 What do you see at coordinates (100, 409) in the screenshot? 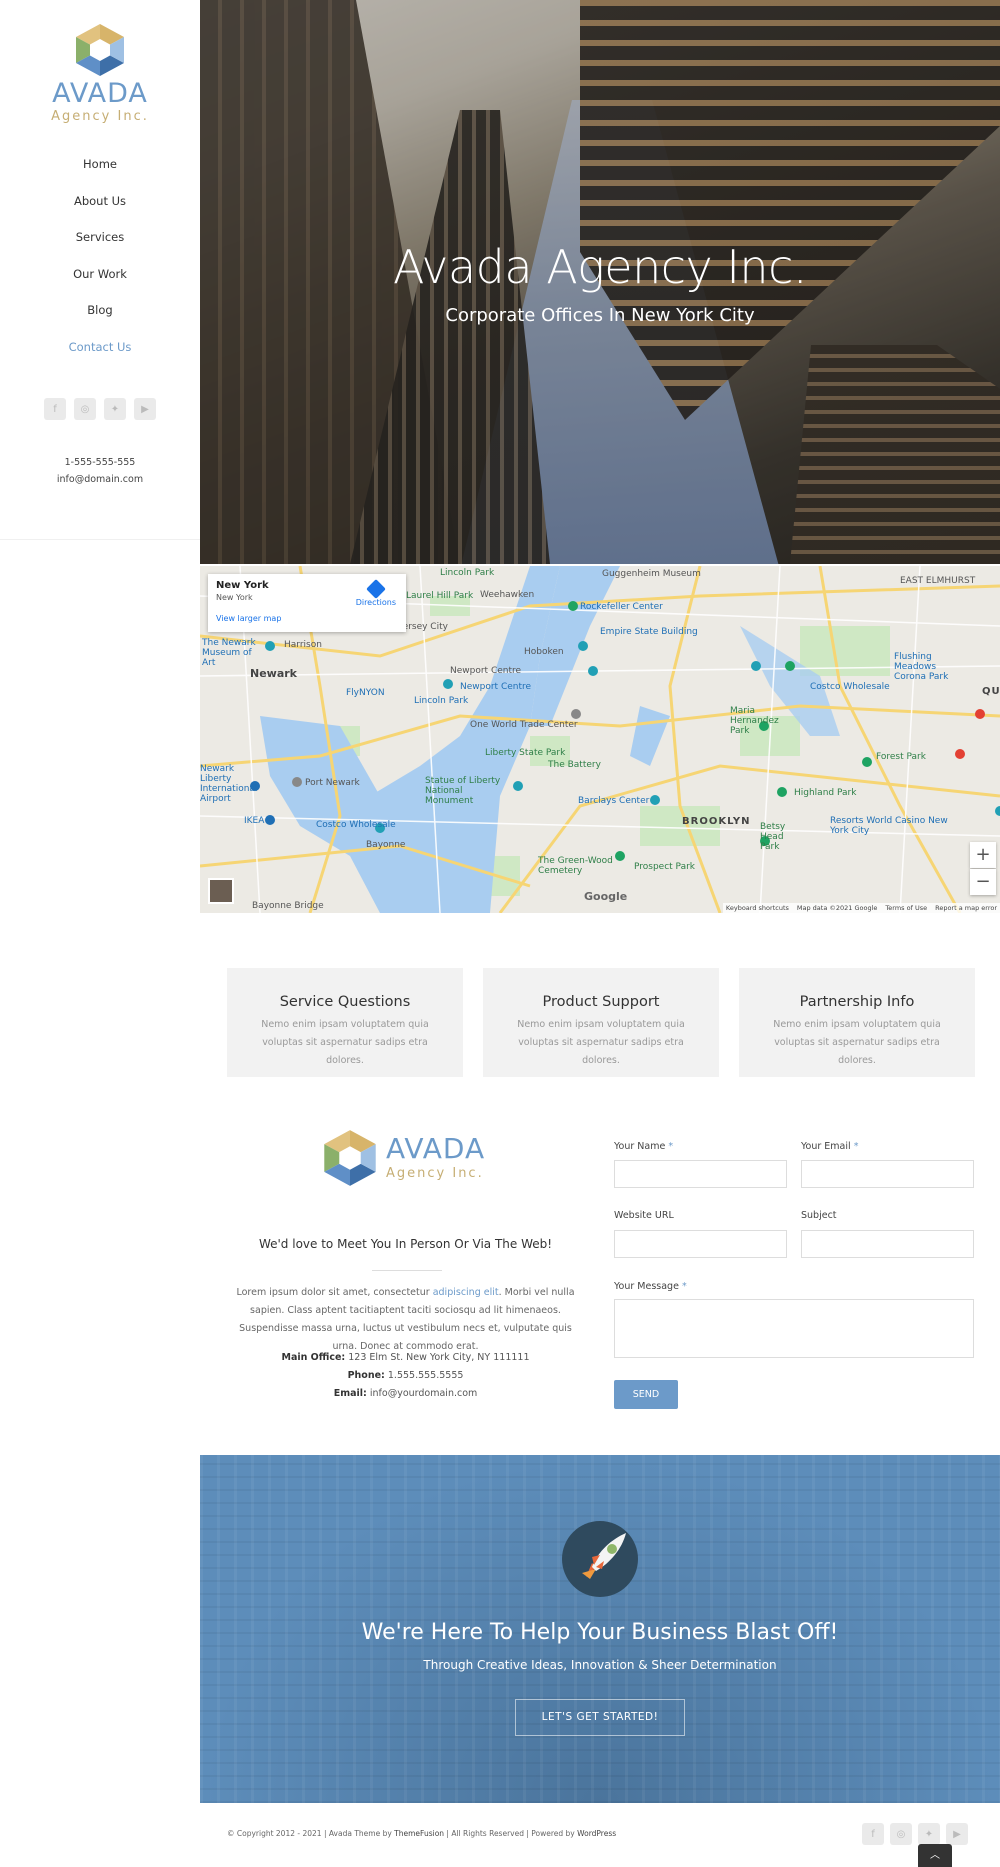
I see `sidebar-social-links: f ◎ ✦ ▶` at bounding box center [100, 409].